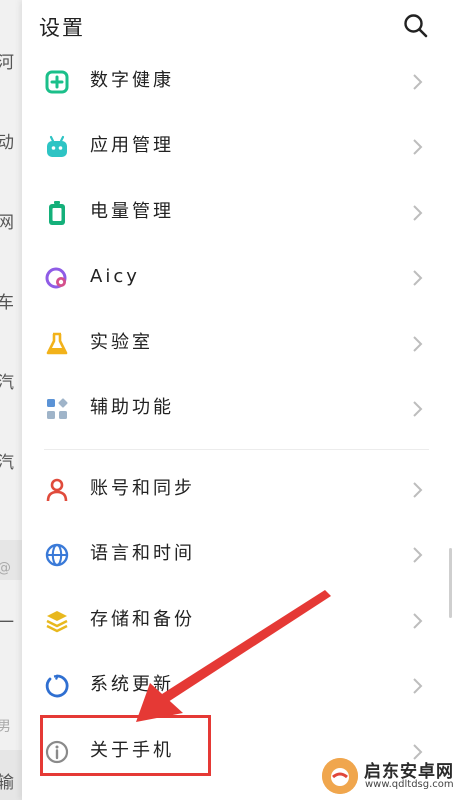  Describe the element at coordinates (132, 211) in the screenshot. I see `settings-item-label: 电量管理` at that location.